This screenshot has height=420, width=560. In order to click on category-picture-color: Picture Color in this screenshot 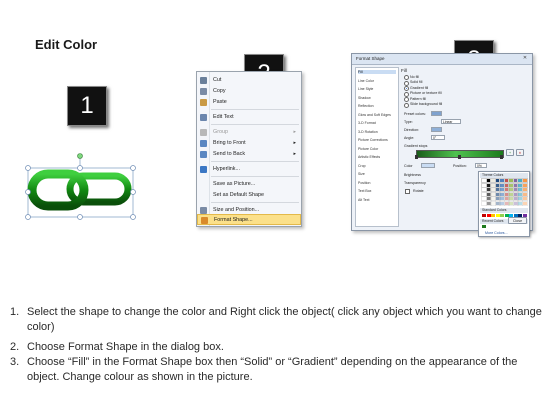, I will do `click(377, 149)`.